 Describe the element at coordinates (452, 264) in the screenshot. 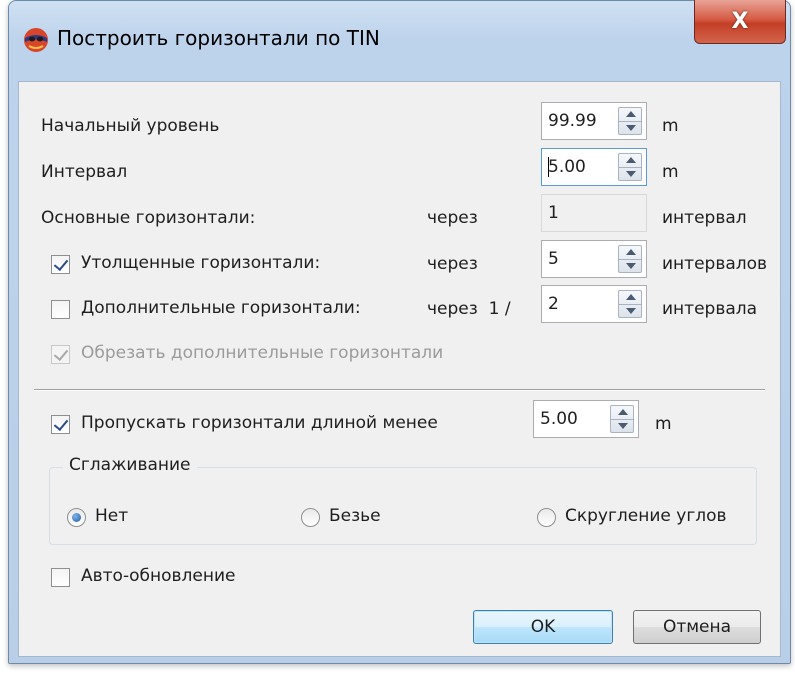

I see `thick-contours-through: через` at that location.